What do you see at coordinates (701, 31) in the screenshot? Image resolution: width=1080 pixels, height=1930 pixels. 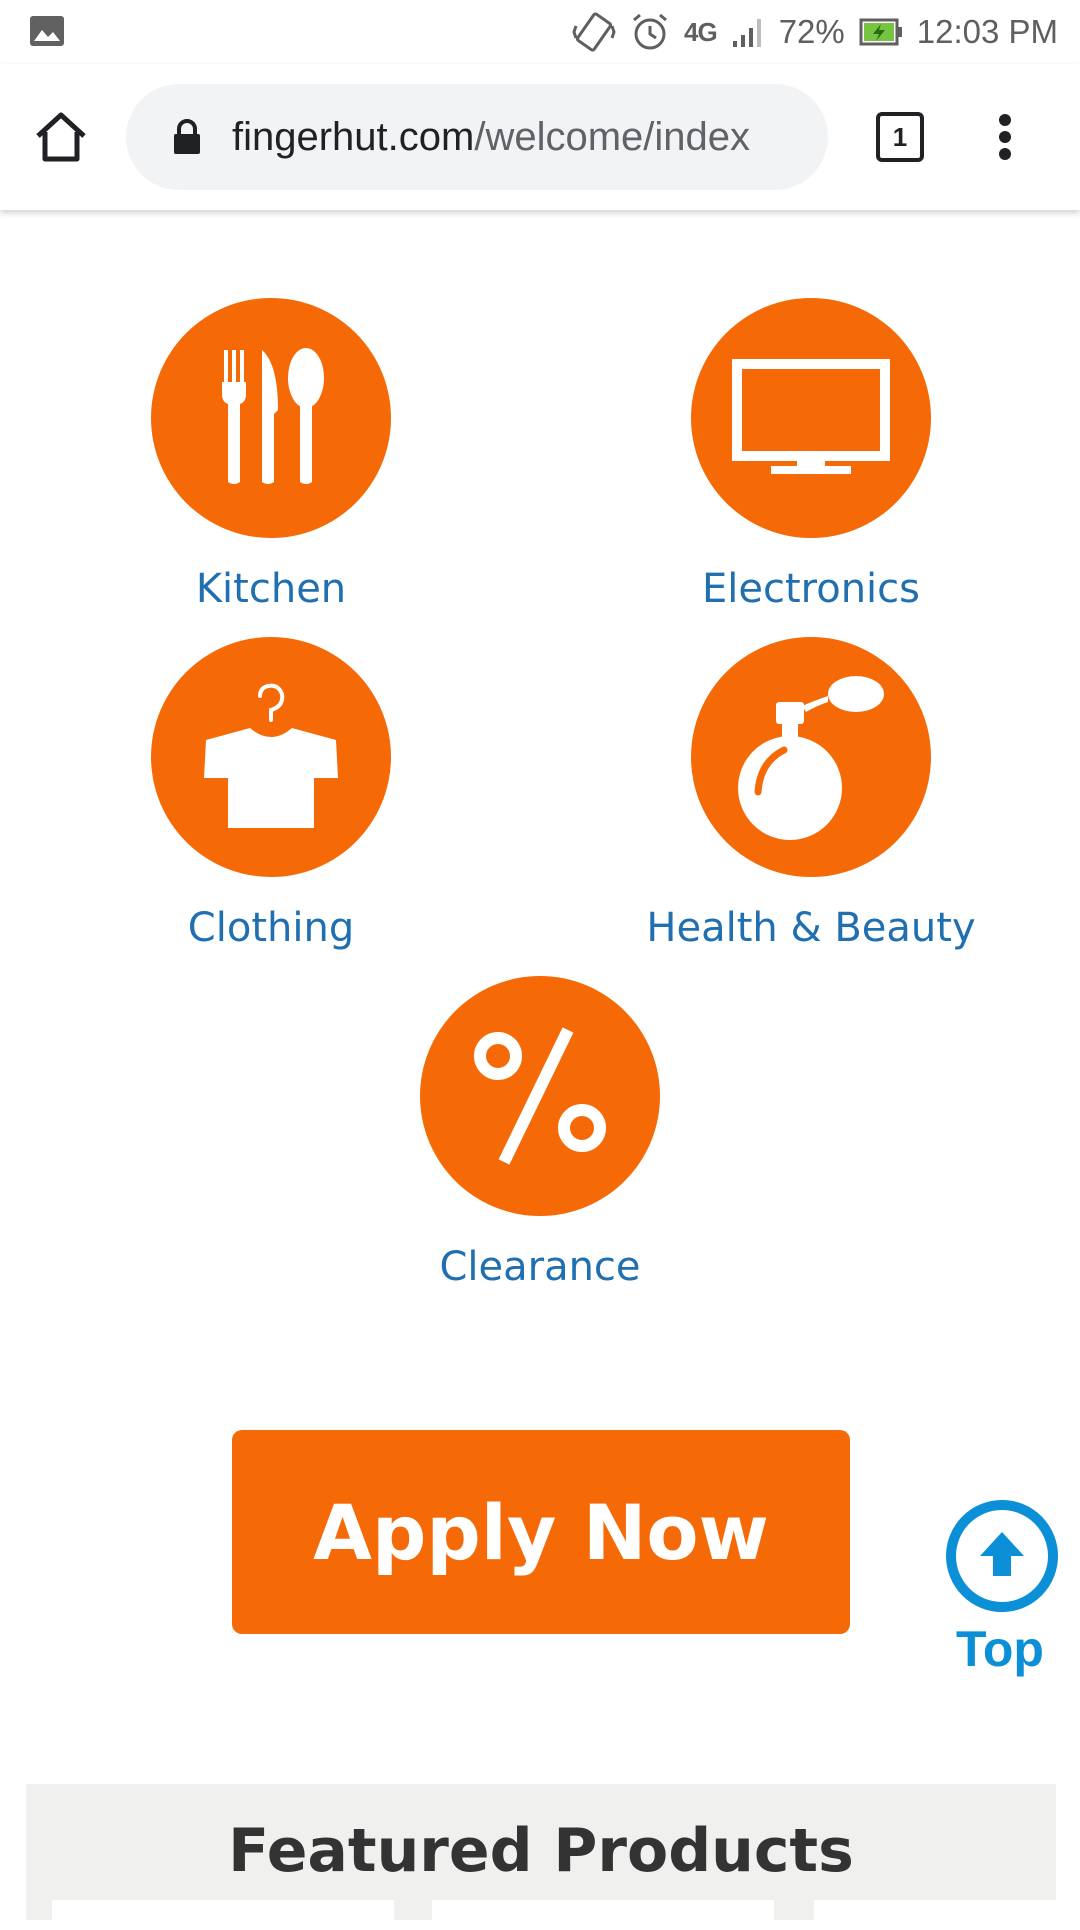 I see `network-type: 4G` at bounding box center [701, 31].